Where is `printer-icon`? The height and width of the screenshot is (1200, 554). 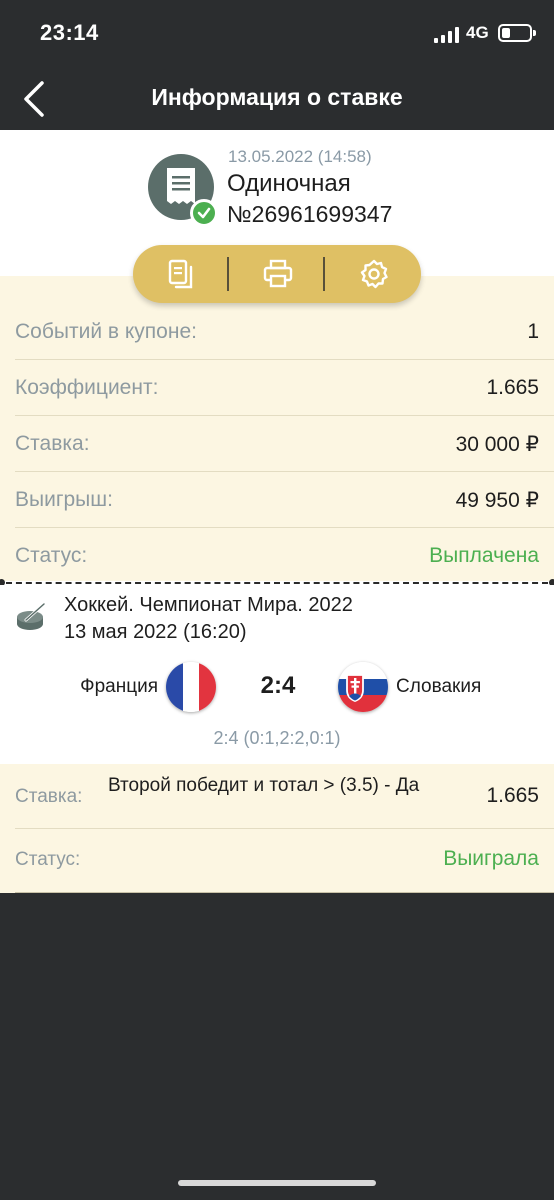
printer-icon is located at coordinates (278, 273).